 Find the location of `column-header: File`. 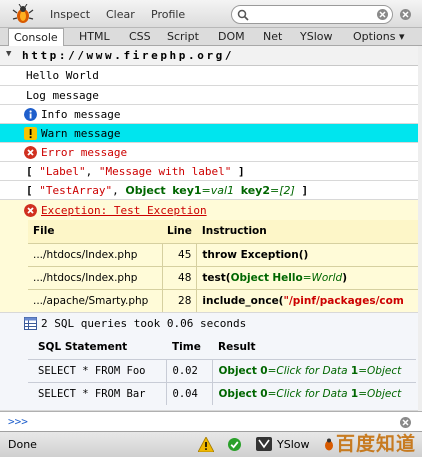

column-header: File is located at coordinates (44, 231).